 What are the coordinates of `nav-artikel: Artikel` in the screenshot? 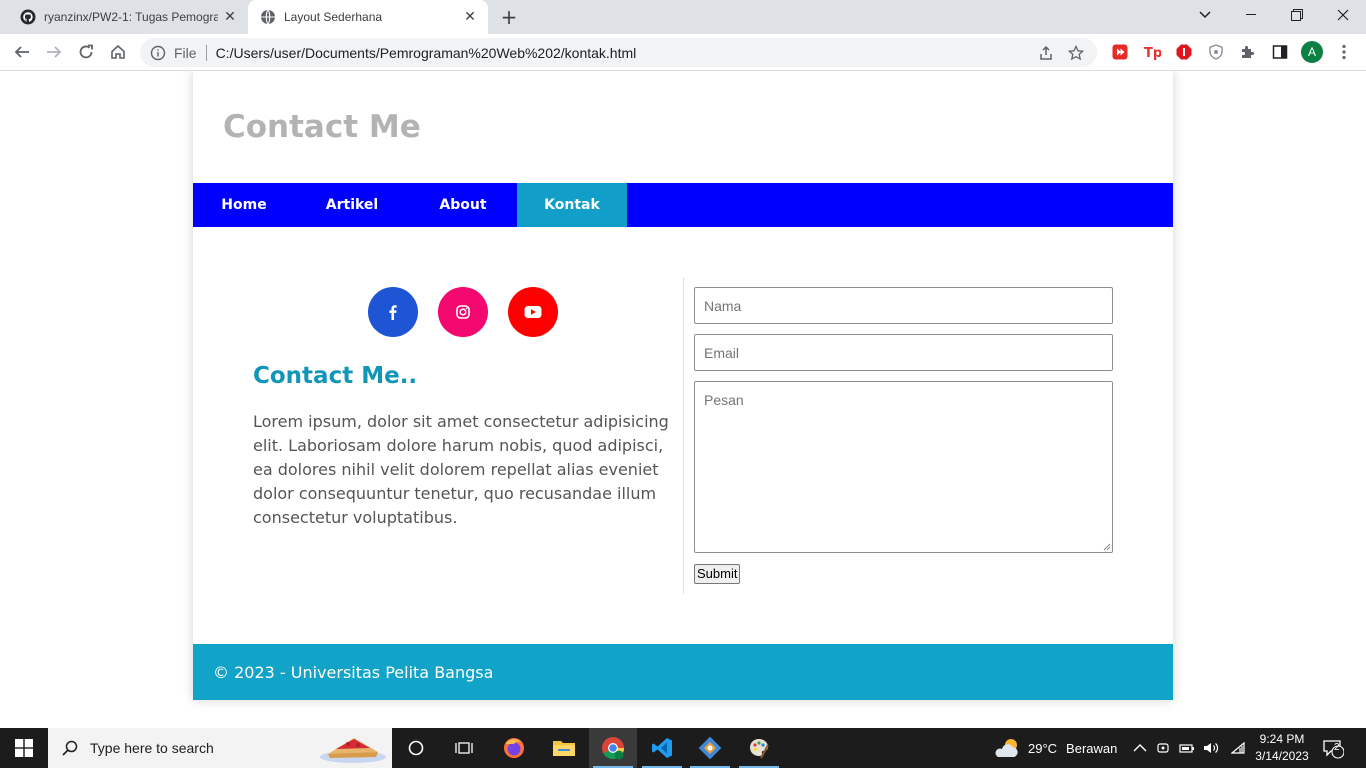 It's located at (352, 205).